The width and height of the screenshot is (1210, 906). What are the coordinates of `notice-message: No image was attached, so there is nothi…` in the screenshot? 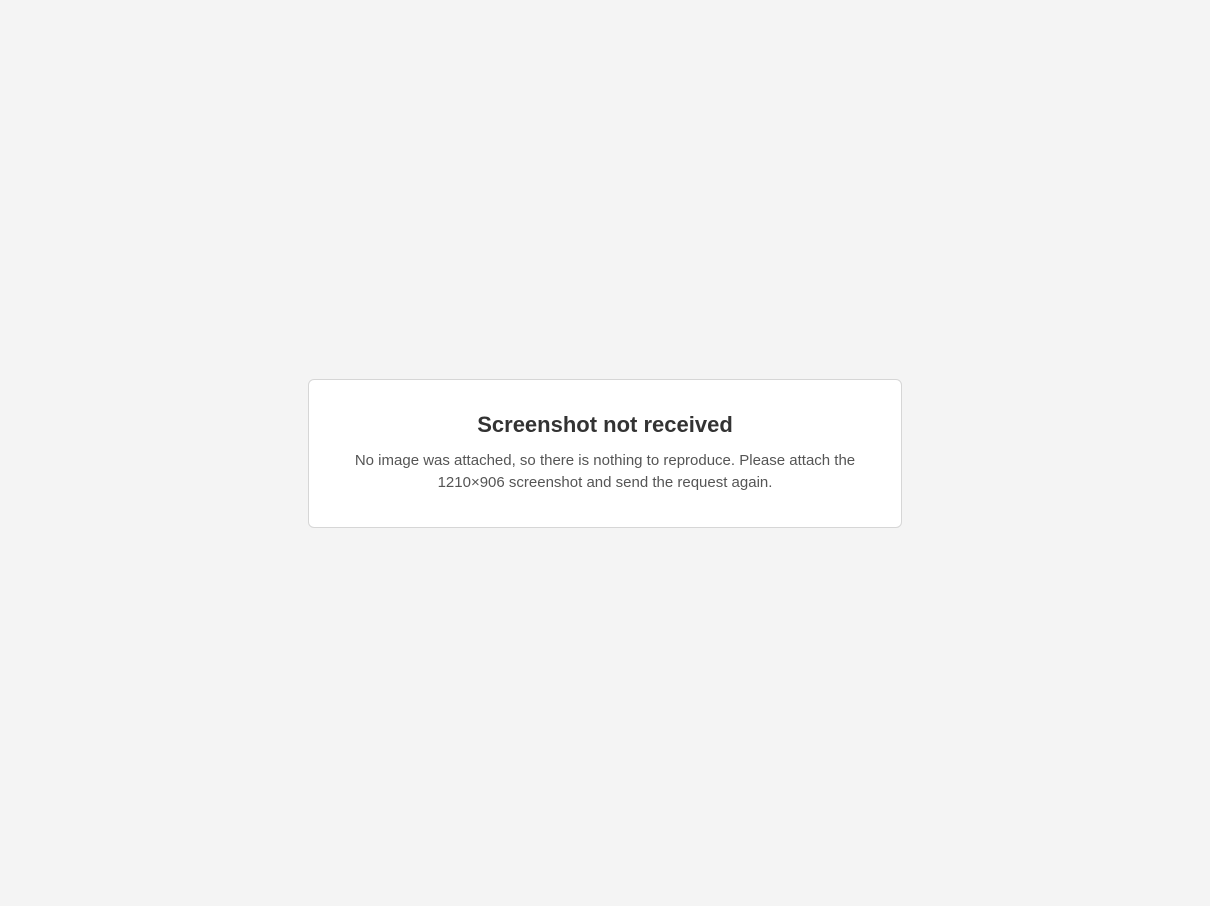 It's located at (605, 471).